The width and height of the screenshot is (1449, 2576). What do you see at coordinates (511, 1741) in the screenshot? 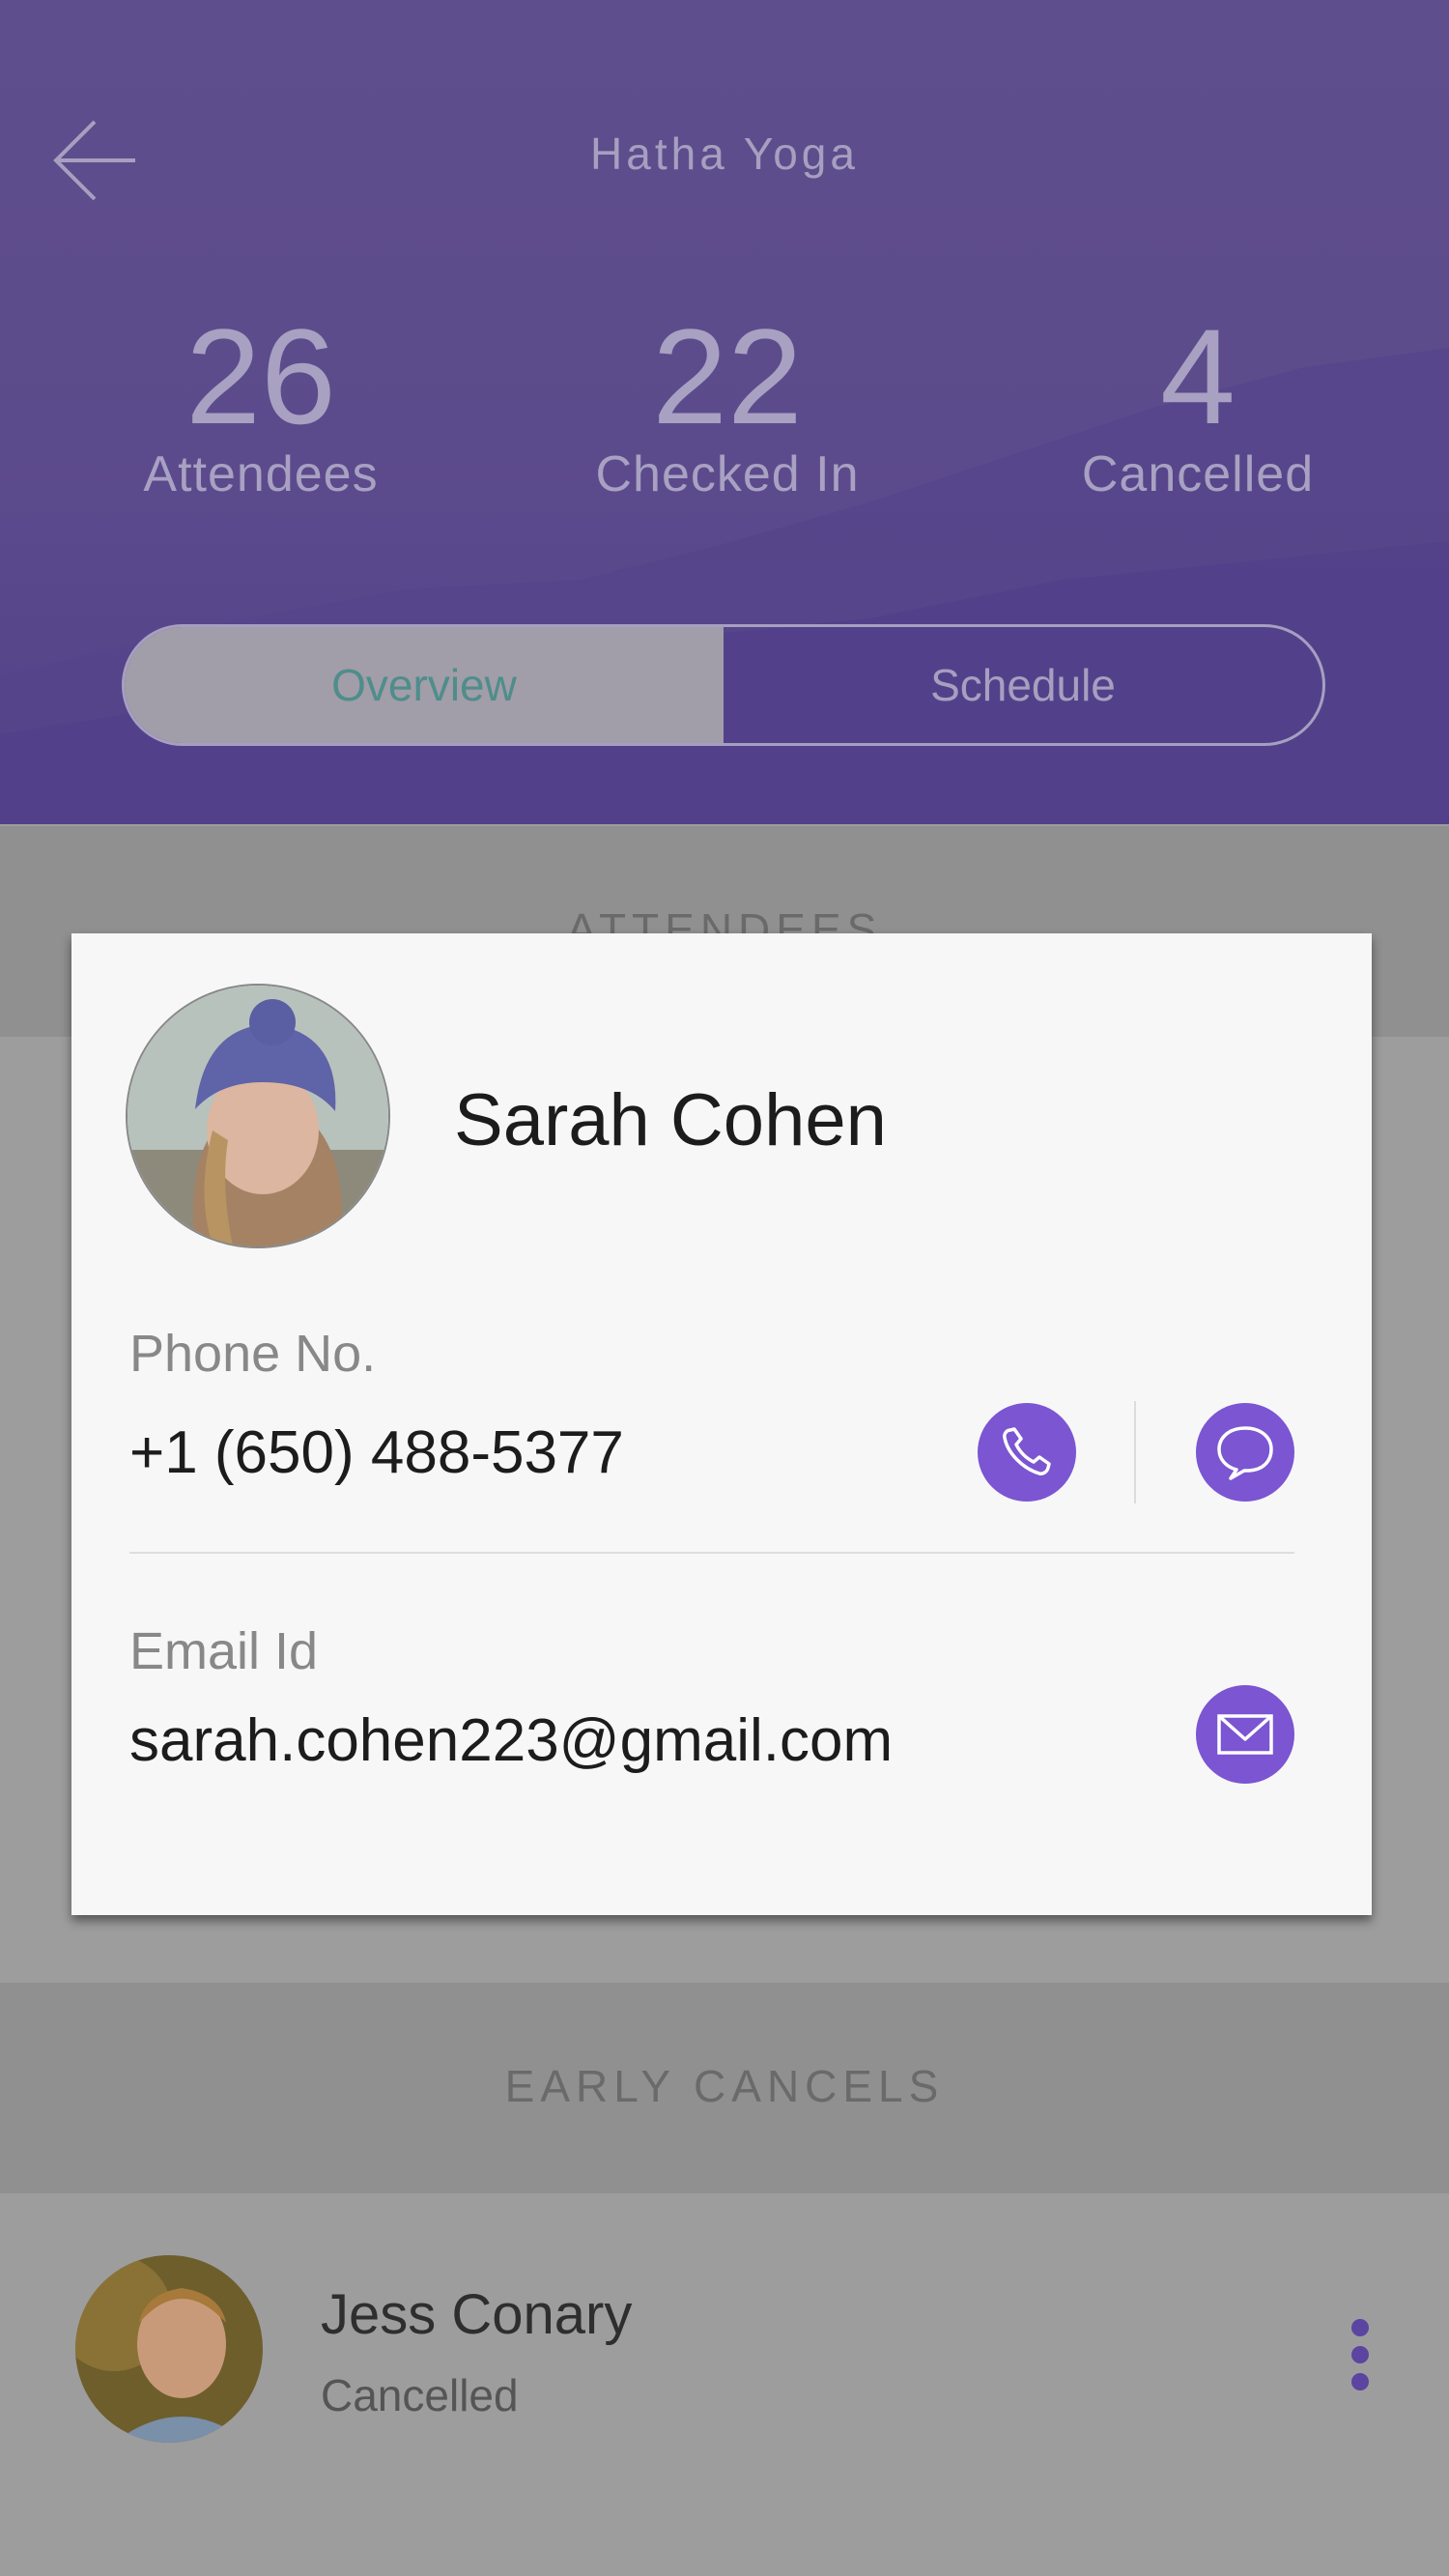
I see `email-address: sarah.cohen223@gmail.com` at bounding box center [511, 1741].